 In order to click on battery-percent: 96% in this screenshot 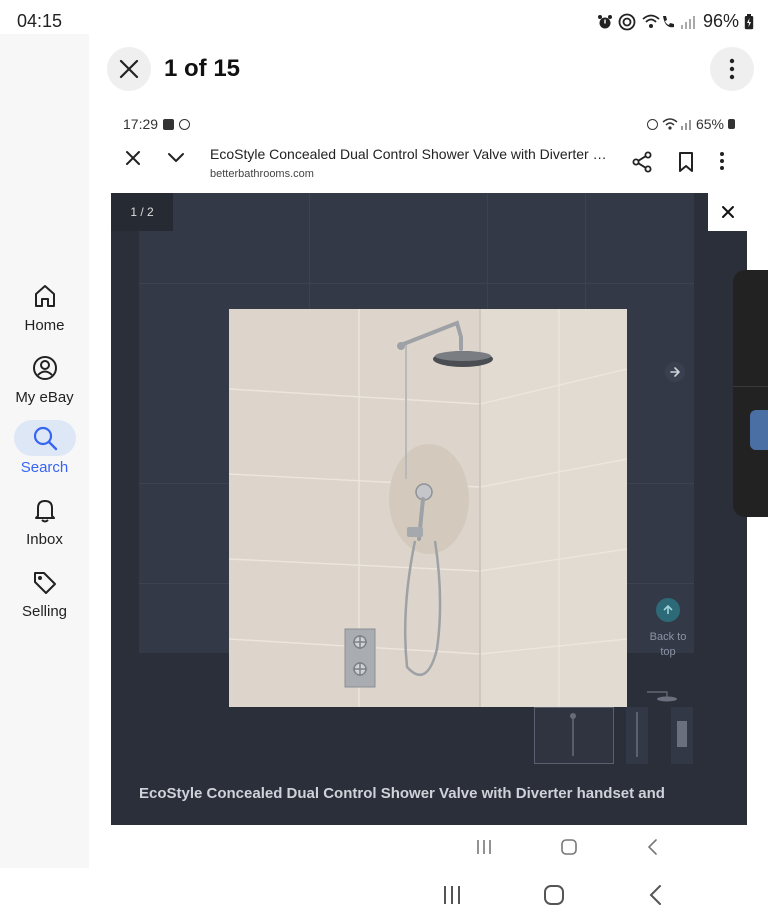, I will do `click(720, 21)`.